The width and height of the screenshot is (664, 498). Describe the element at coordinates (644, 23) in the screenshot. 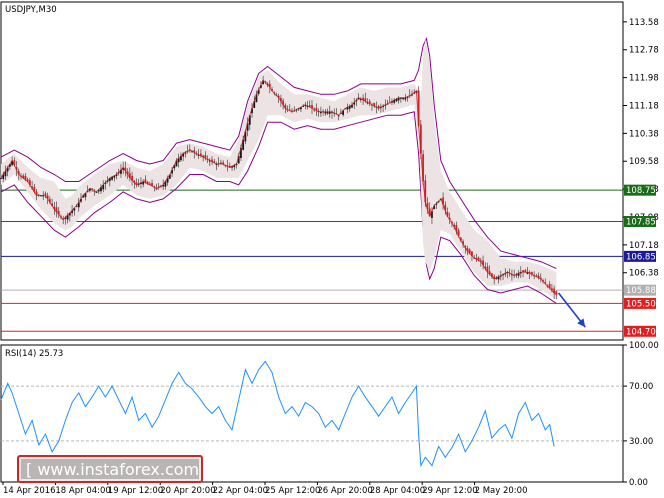

I see `price-tick-label: 113.58` at that location.